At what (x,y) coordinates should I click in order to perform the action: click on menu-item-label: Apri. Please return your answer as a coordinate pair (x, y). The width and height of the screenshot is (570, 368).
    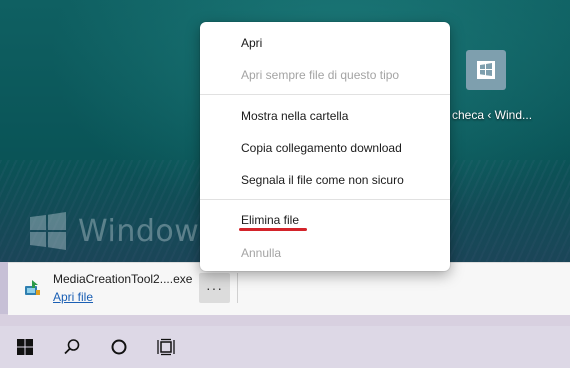
    Looking at the image, I should click on (252, 43).